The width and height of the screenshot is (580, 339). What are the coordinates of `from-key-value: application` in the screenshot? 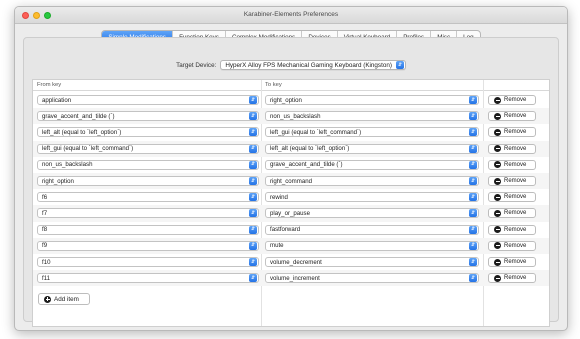 It's located at (57, 100).